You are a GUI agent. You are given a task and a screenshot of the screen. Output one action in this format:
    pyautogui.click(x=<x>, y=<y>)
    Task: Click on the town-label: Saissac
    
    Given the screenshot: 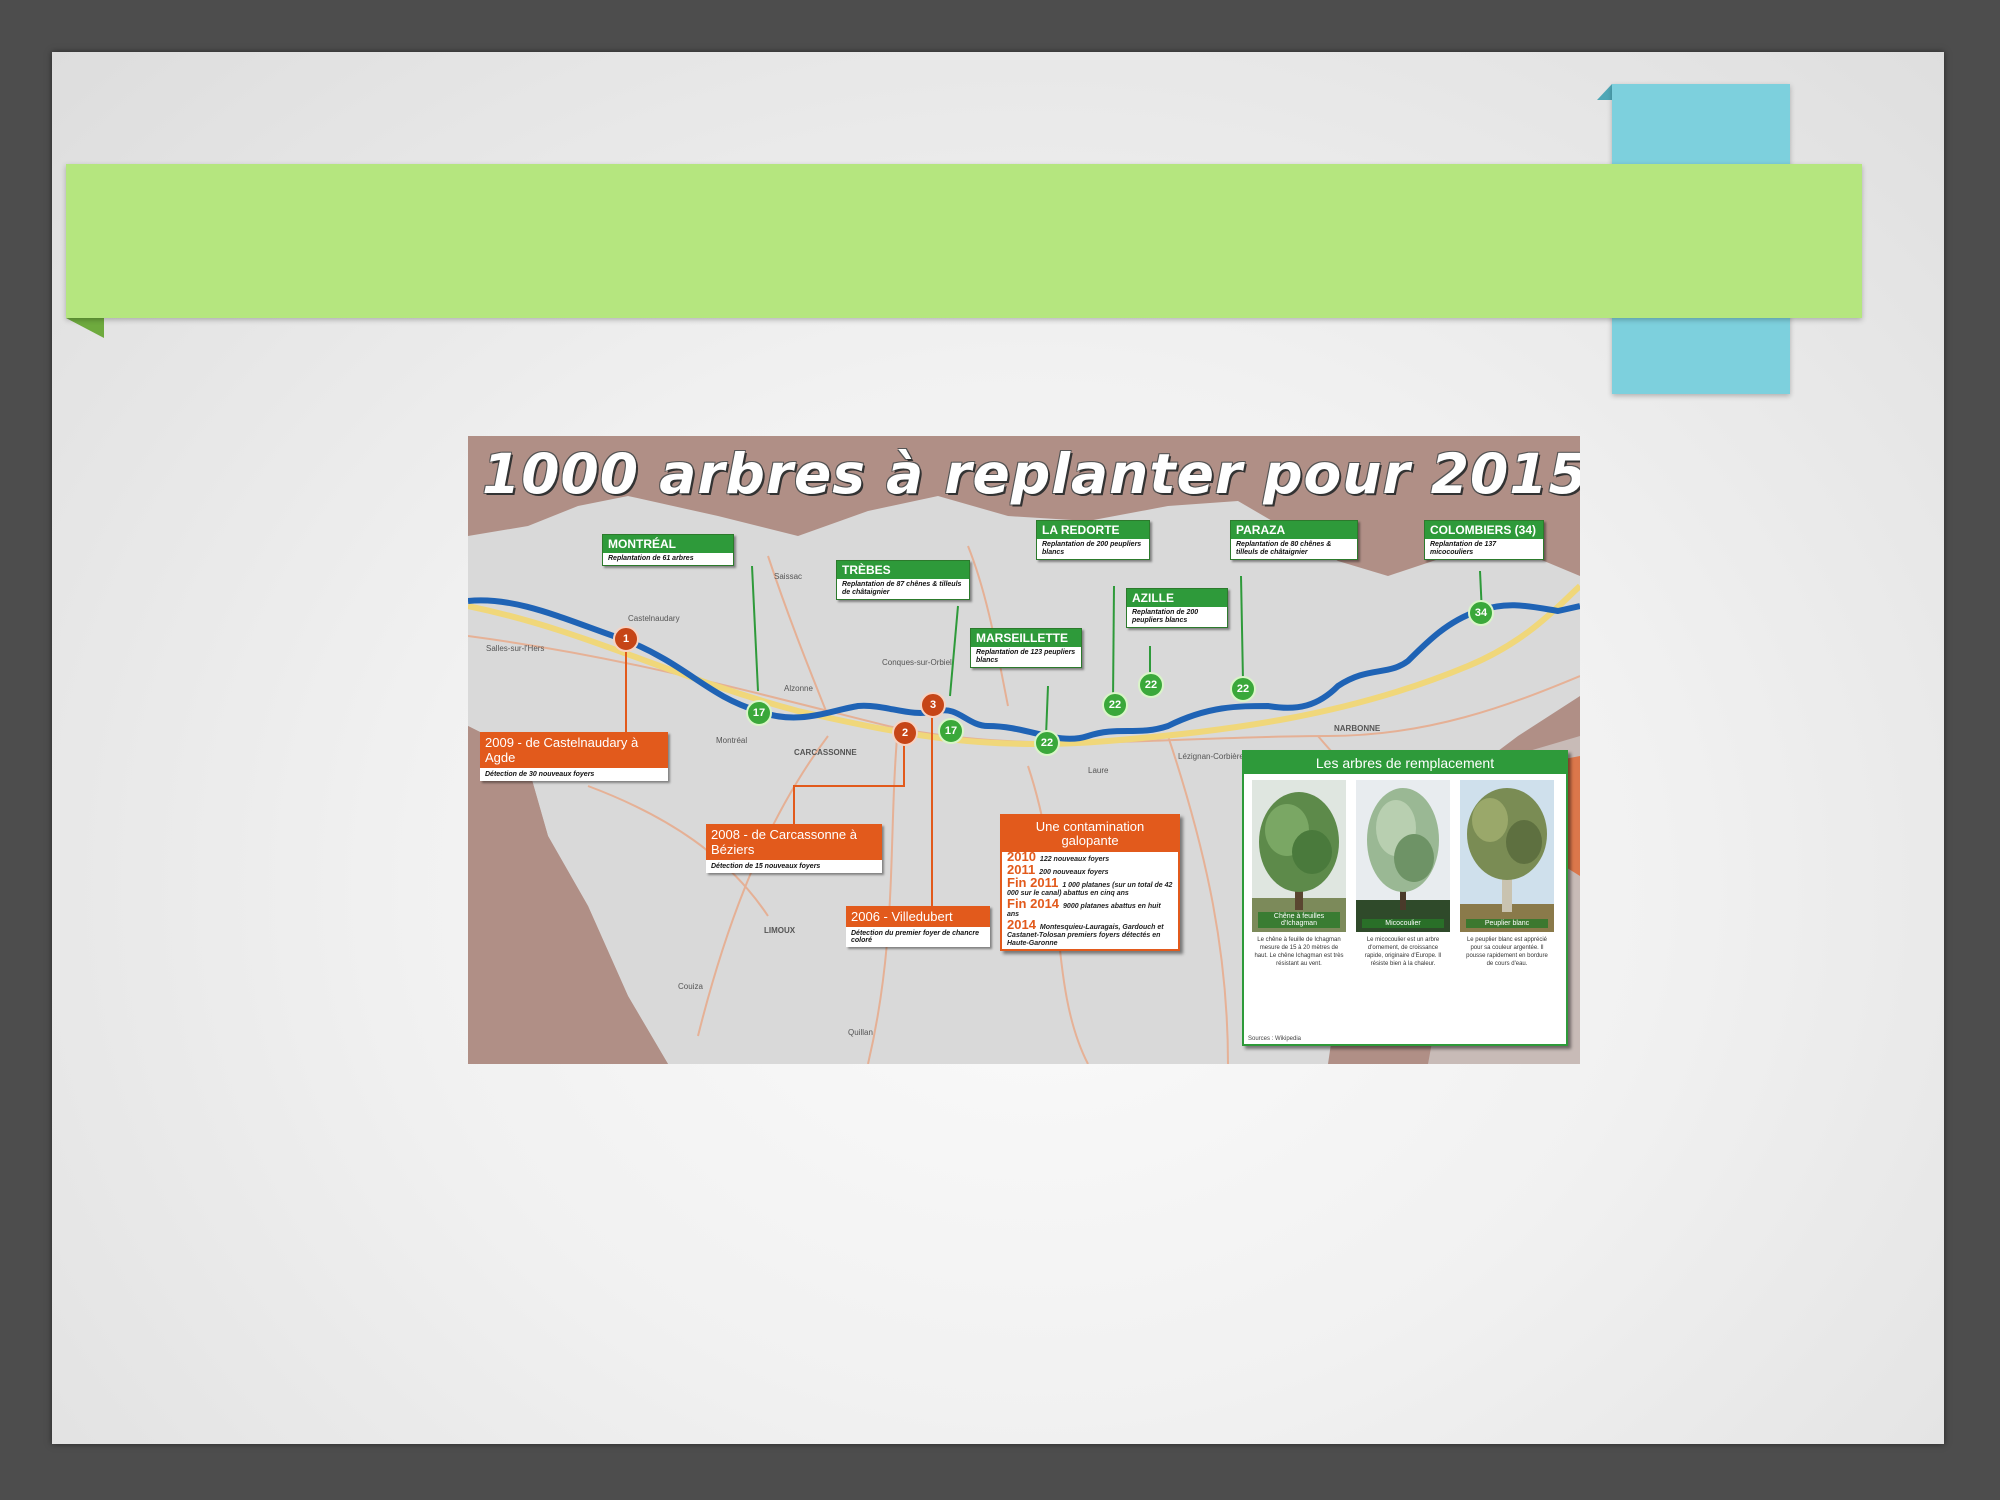 What is the action you would take?
    pyautogui.click(x=788, y=576)
    